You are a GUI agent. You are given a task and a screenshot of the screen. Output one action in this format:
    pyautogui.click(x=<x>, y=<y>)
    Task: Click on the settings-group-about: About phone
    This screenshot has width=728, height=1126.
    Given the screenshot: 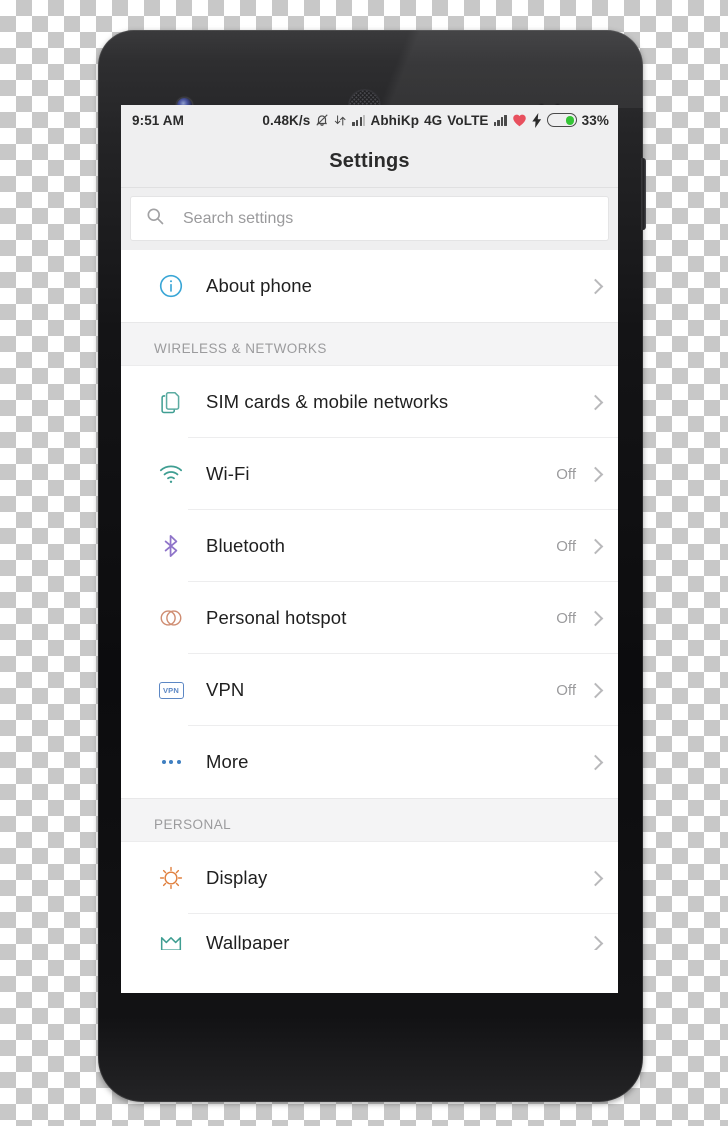 What is the action you would take?
    pyautogui.click(x=369, y=286)
    